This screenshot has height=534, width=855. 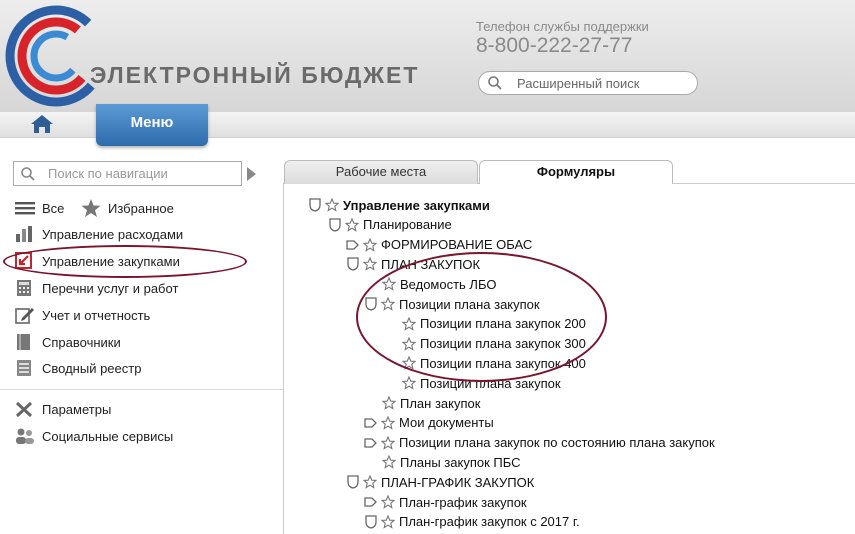 What do you see at coordinates (25, 436) in the screenshot?
I see `users-icon` at bounding box center [25, 436].